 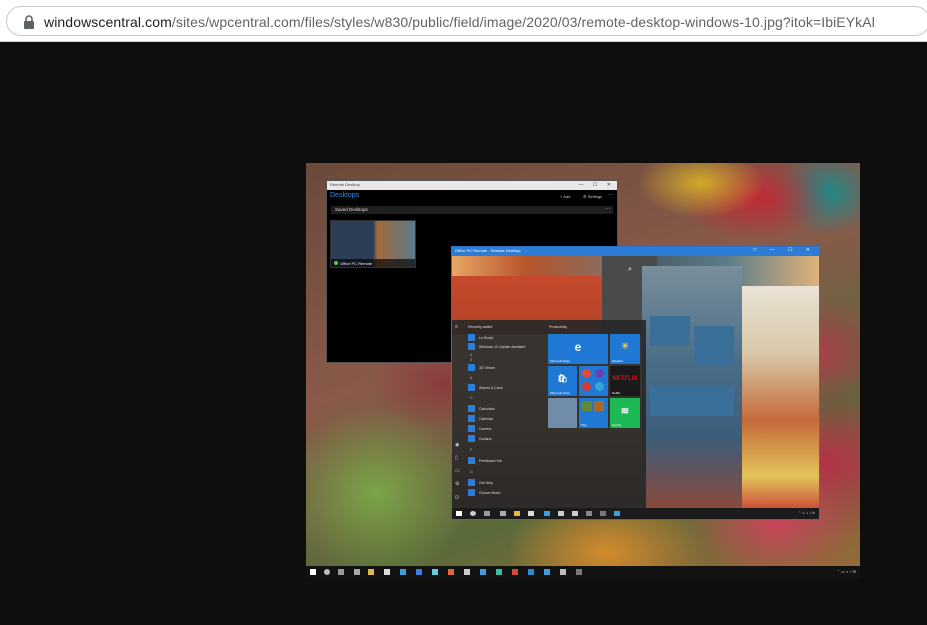 I want to click on session-window-controls: □ — ☐ ✕, so click(x=784, y=250).